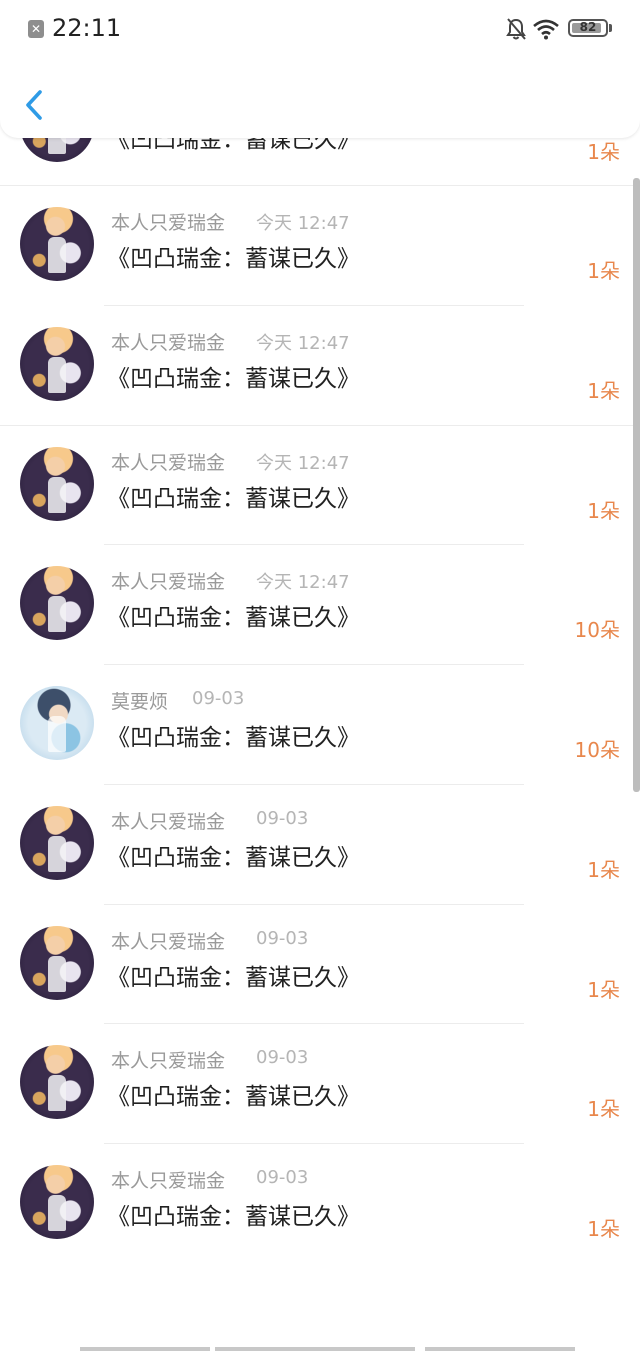 The width and height of the screenshot is (640, 1351). What do you see at coordinates (320, 69) in the screenshot?
I see `header: ✕ 22:11 82` at bounding box center [320, 69].